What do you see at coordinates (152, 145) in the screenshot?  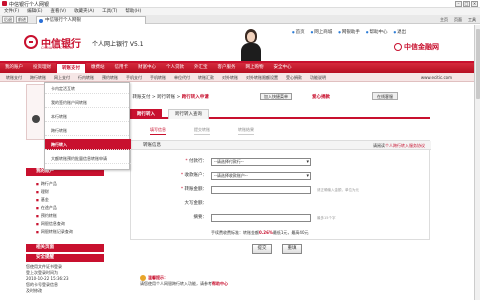 I see `form-header-title: 转账信息` at bounding box center [152, 145].